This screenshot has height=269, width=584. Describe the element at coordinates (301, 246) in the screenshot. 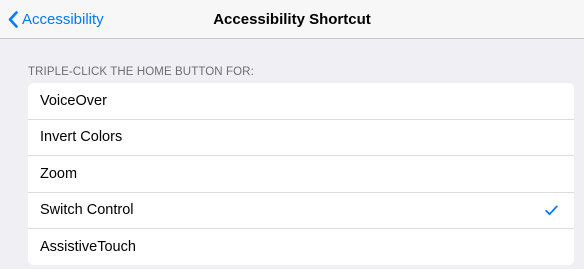

I see `option-assistivetouch: AssistiveTouch` at that location.